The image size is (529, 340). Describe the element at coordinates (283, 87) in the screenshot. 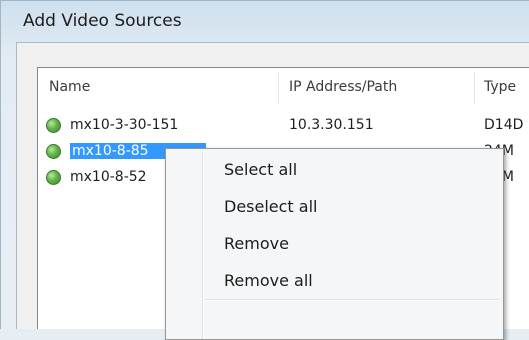

I see `list-header: Name IP Address/Path Type` at that location.